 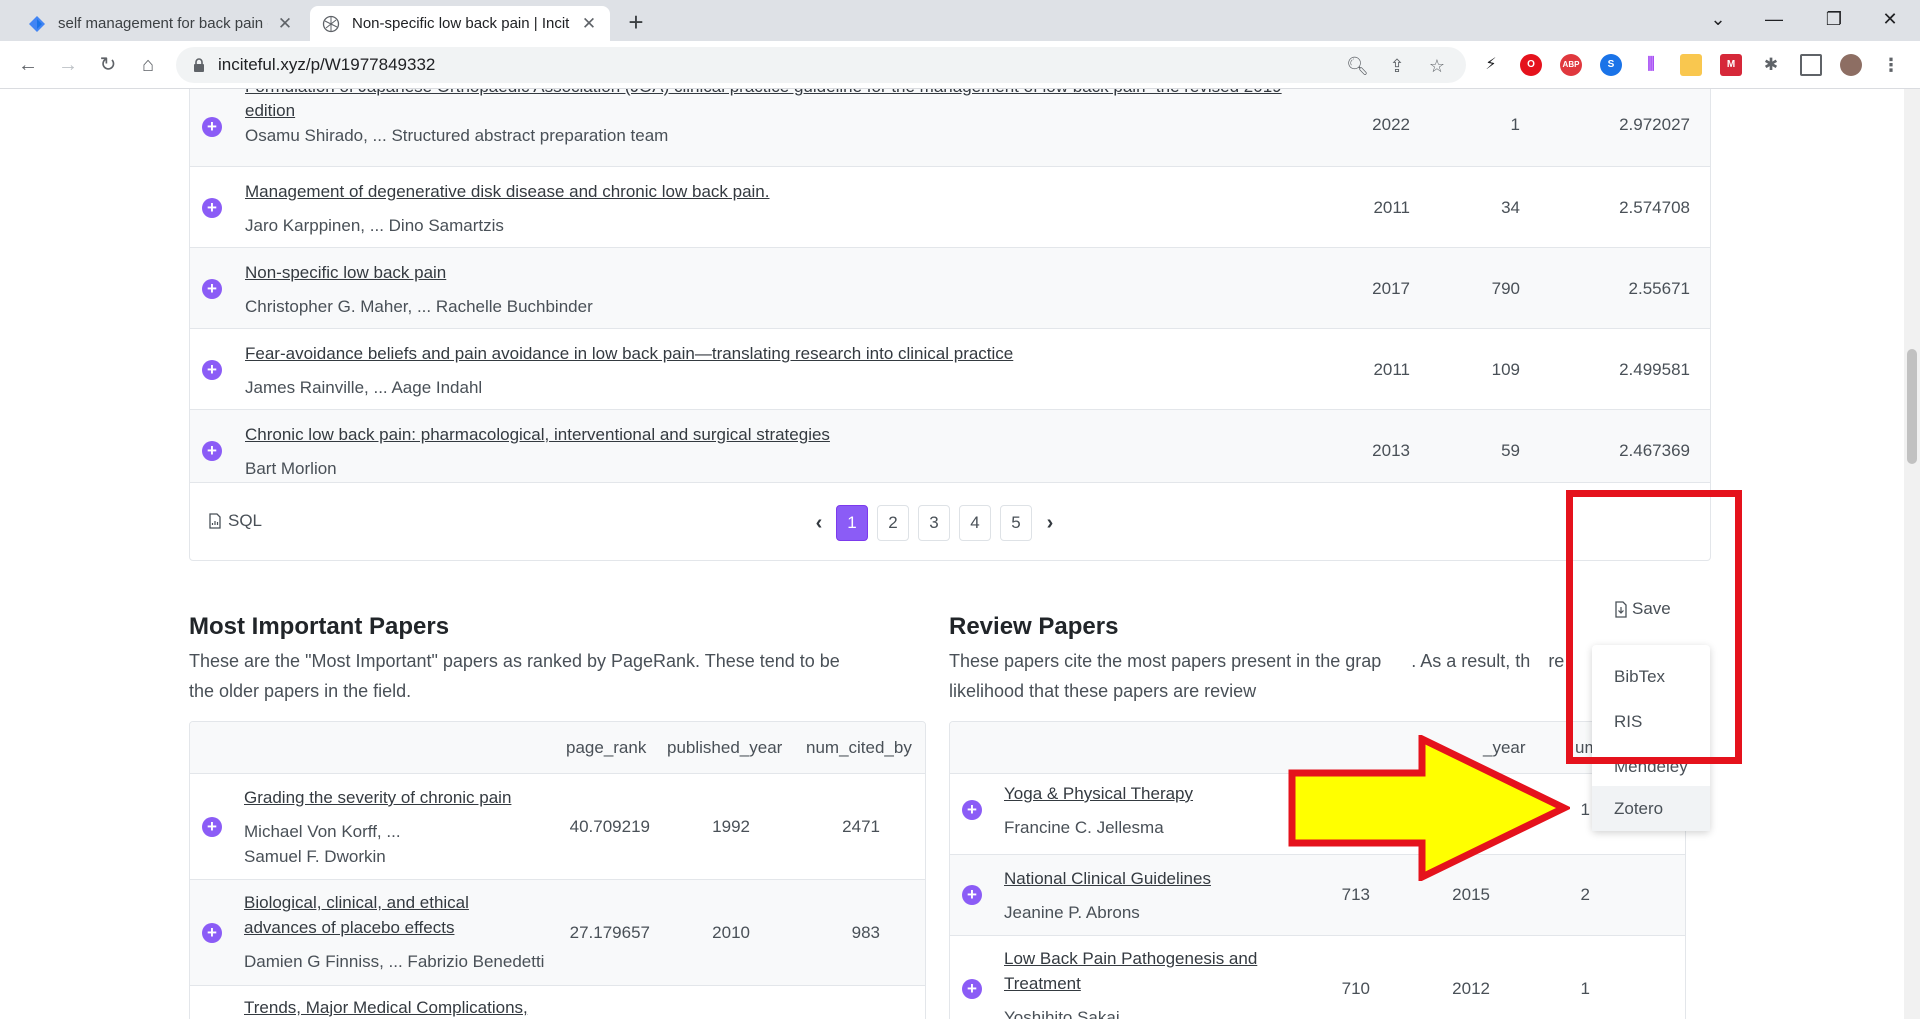 What do you see at coordinates (1397, 66) in the screenshot?
I see `share-icon: ⇪` at bounding box center [1397, 66].